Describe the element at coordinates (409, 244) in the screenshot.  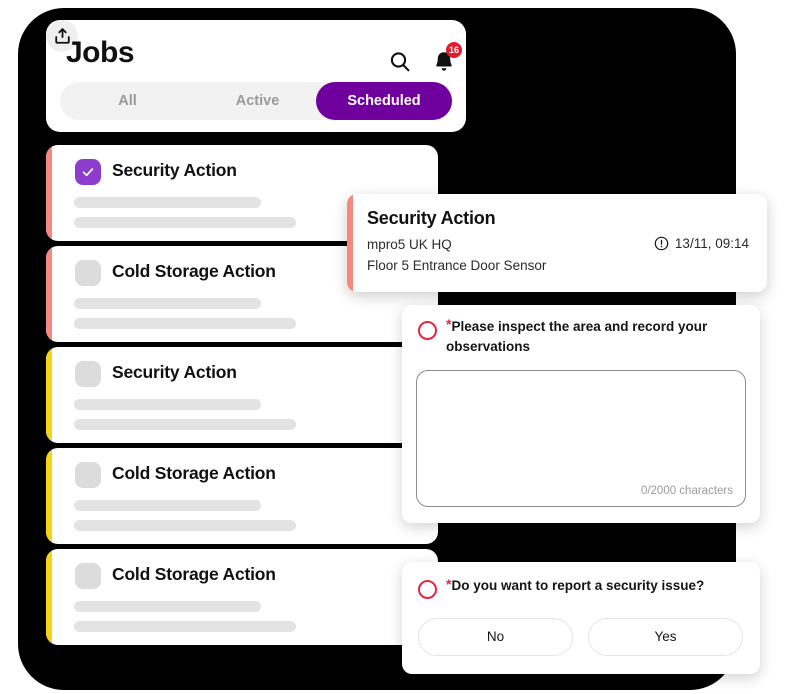
I see `job-detail-site: mpro5 UK HQ` at that location.